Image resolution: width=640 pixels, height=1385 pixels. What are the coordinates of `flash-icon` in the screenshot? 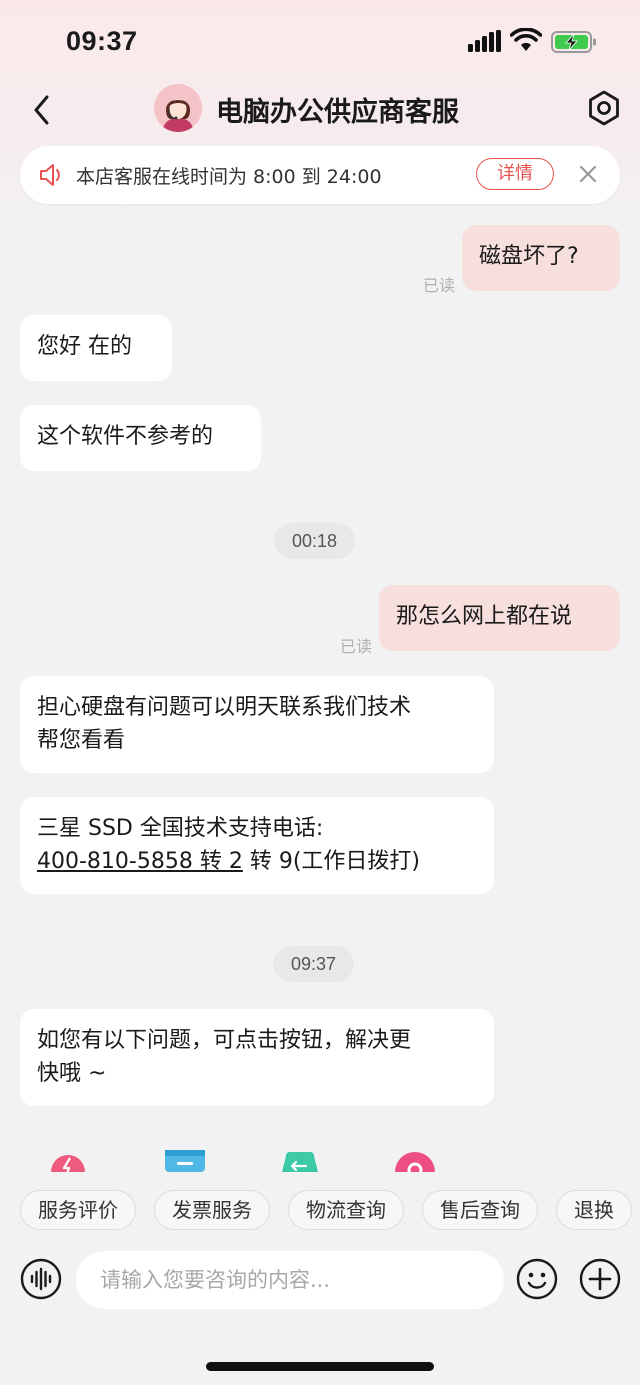 It's located at (68, 1161).